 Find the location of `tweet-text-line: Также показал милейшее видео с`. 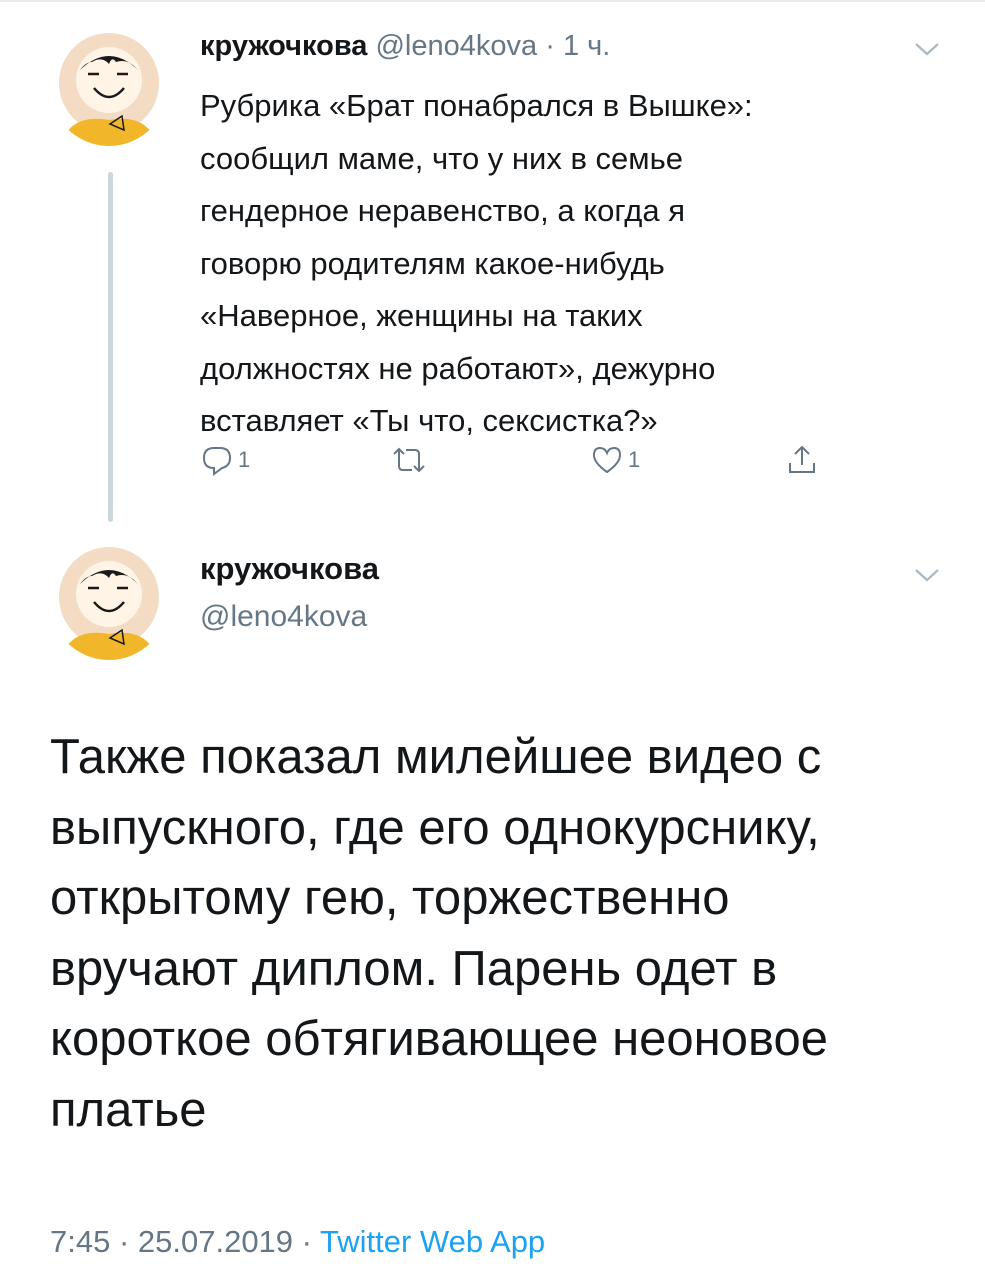

tweet-text-line: Также показал милейшее видео с is located at coordinates (436, 757).